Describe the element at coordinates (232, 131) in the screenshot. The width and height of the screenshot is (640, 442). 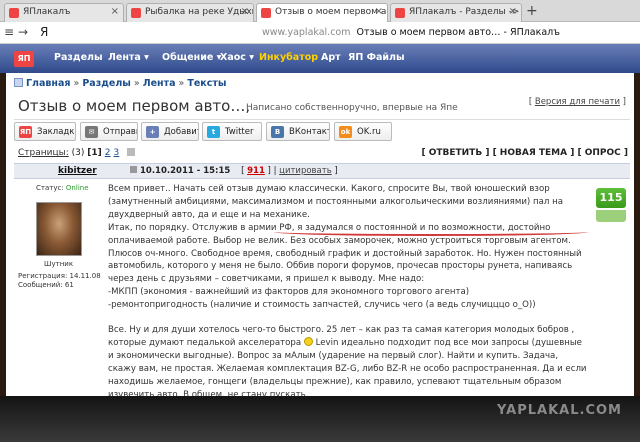
I see `twitter-button: t Twitter` at that location.